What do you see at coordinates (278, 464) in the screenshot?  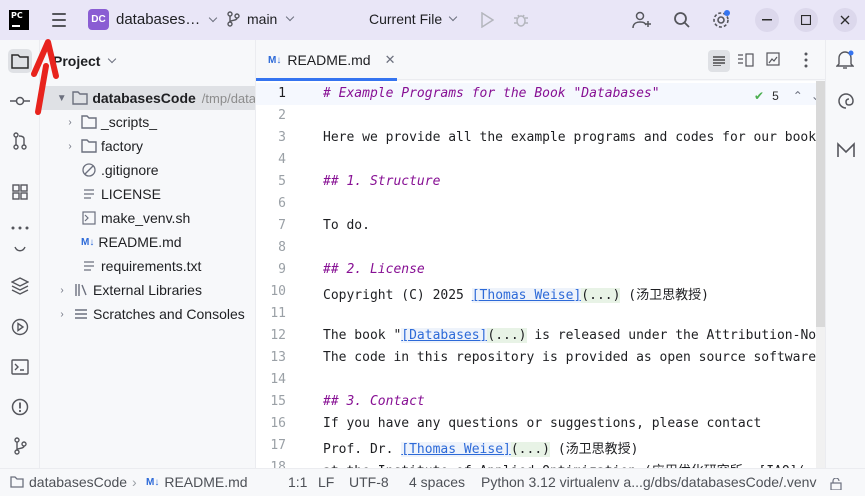 I see `line-number: 18` at bounding box center [278, 464].